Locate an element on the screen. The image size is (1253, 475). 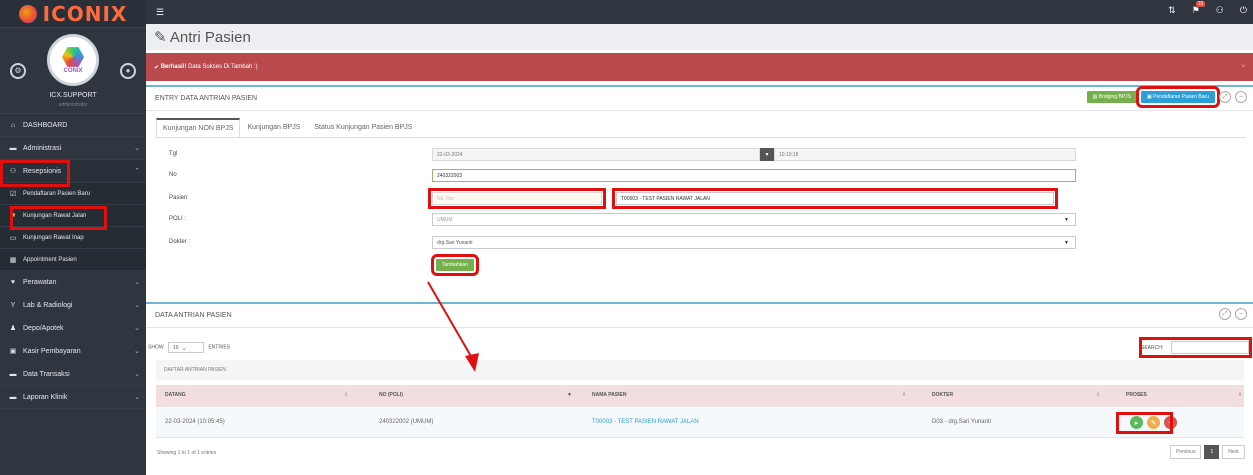
sidebar-item-administrasi: ▬ Administrasi ⌄ is located at coordinates (73, 148).